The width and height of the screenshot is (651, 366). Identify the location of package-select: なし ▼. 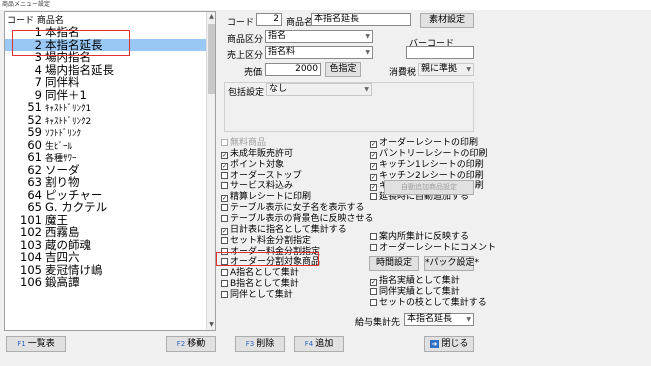
(319, 89).